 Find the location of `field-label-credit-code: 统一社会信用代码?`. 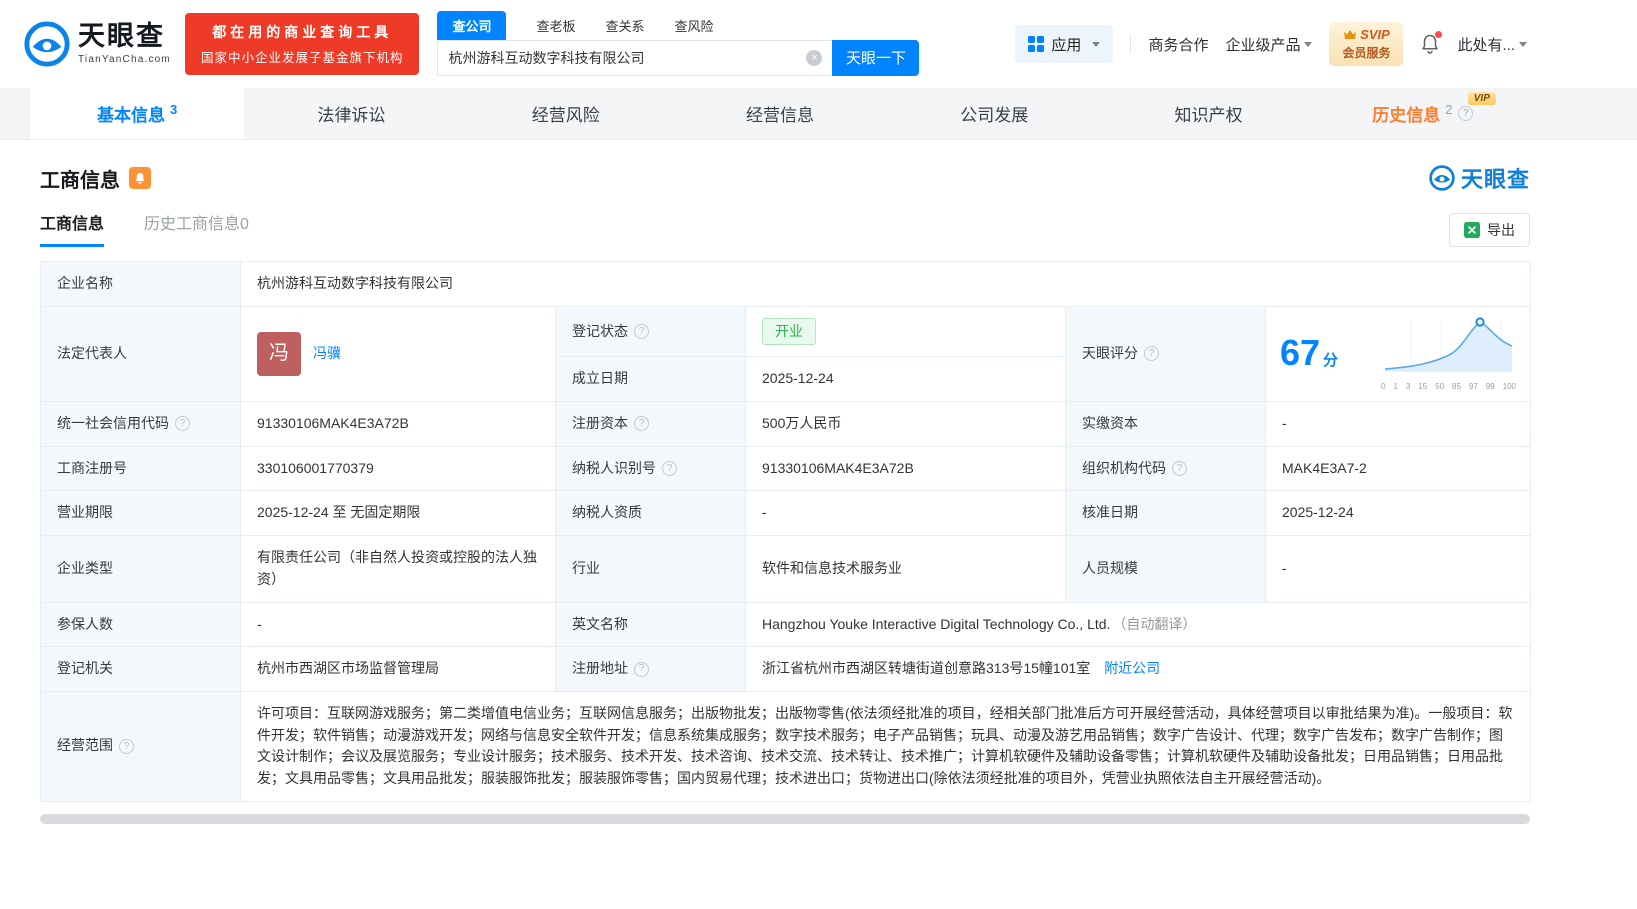

field-label-credit-code: 统一社会信用代码? is located at coordinates (140, 424).